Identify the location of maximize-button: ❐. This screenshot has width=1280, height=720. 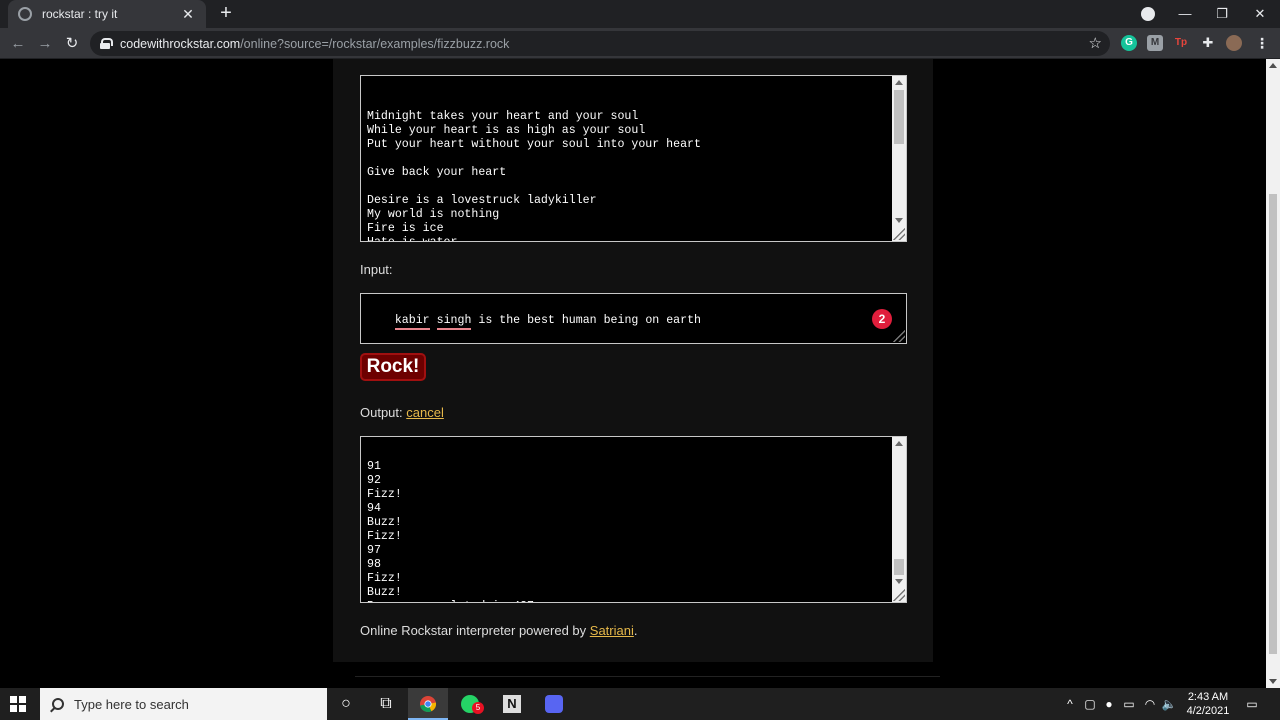
(1222, 14).